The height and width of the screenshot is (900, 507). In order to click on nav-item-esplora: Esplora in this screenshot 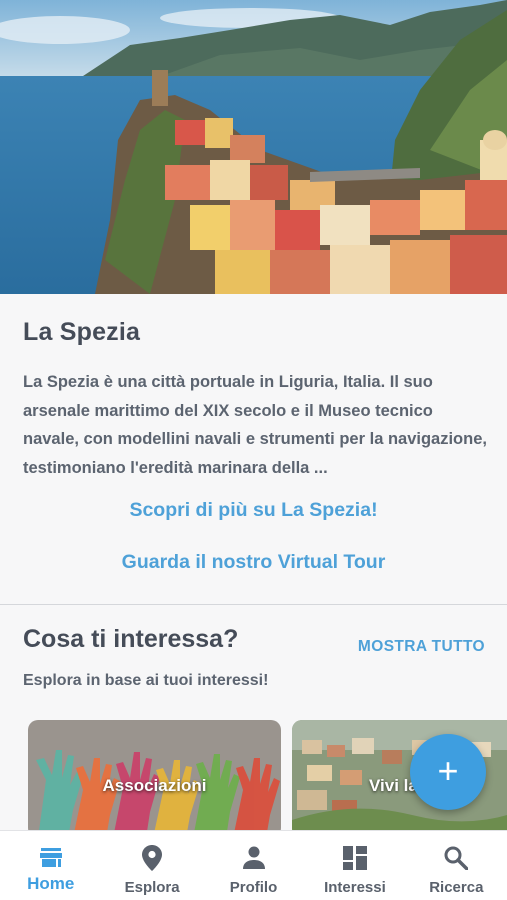, I will do `click(151, 865)`.